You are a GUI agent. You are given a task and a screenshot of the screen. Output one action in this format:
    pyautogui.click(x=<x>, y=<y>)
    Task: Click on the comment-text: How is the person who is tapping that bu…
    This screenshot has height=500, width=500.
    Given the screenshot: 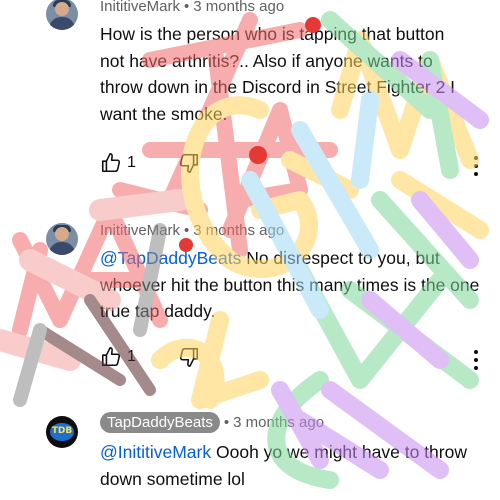 What is the action you would take?
    pyautogui.click(x=278, y=74)
    